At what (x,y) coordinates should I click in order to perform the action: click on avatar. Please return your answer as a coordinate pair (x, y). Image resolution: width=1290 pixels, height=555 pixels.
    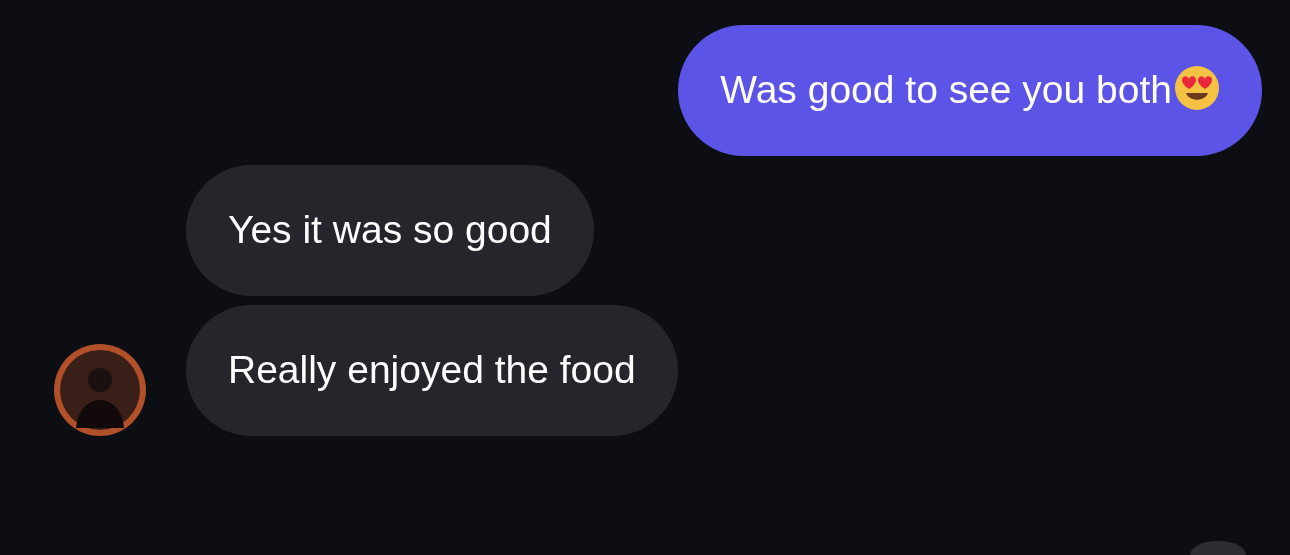
    Looking at the image, I should click on (100, 390).